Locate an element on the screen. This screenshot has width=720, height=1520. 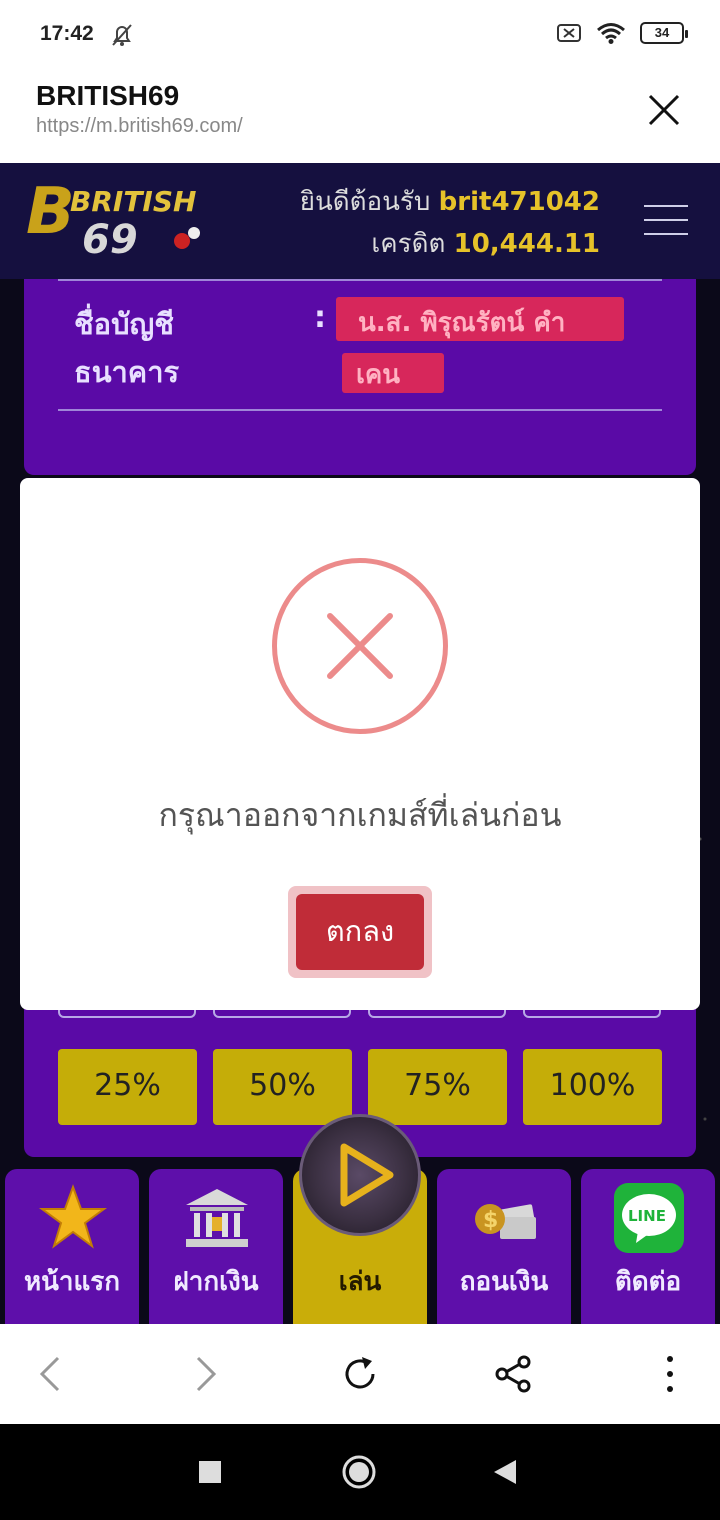
percent-50-button: 50% is located at coordinates (282, 1087).